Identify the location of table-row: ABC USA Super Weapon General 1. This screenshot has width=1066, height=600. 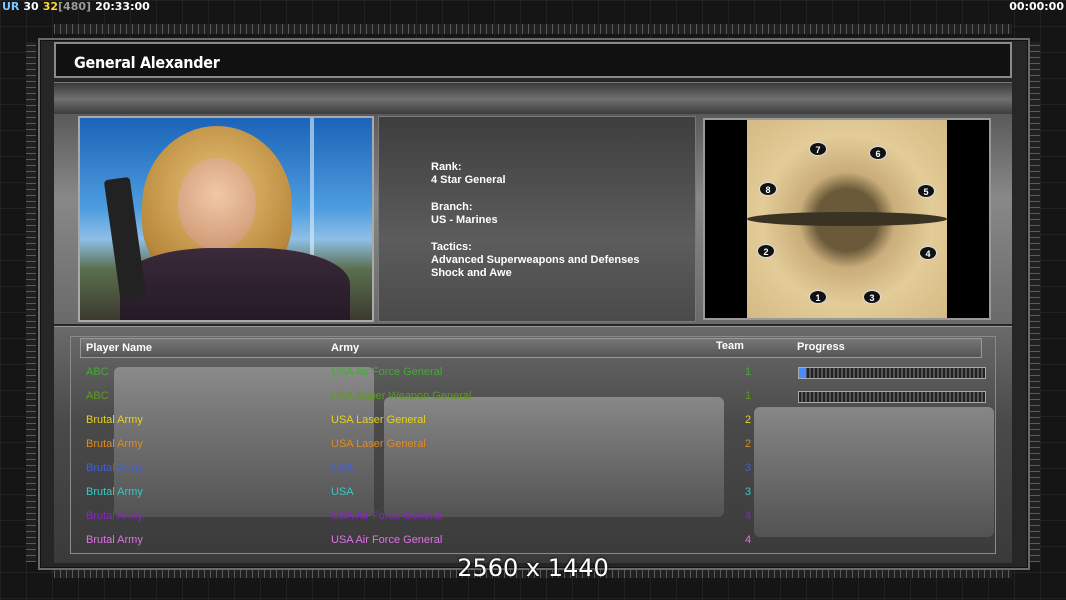
(533, 398).